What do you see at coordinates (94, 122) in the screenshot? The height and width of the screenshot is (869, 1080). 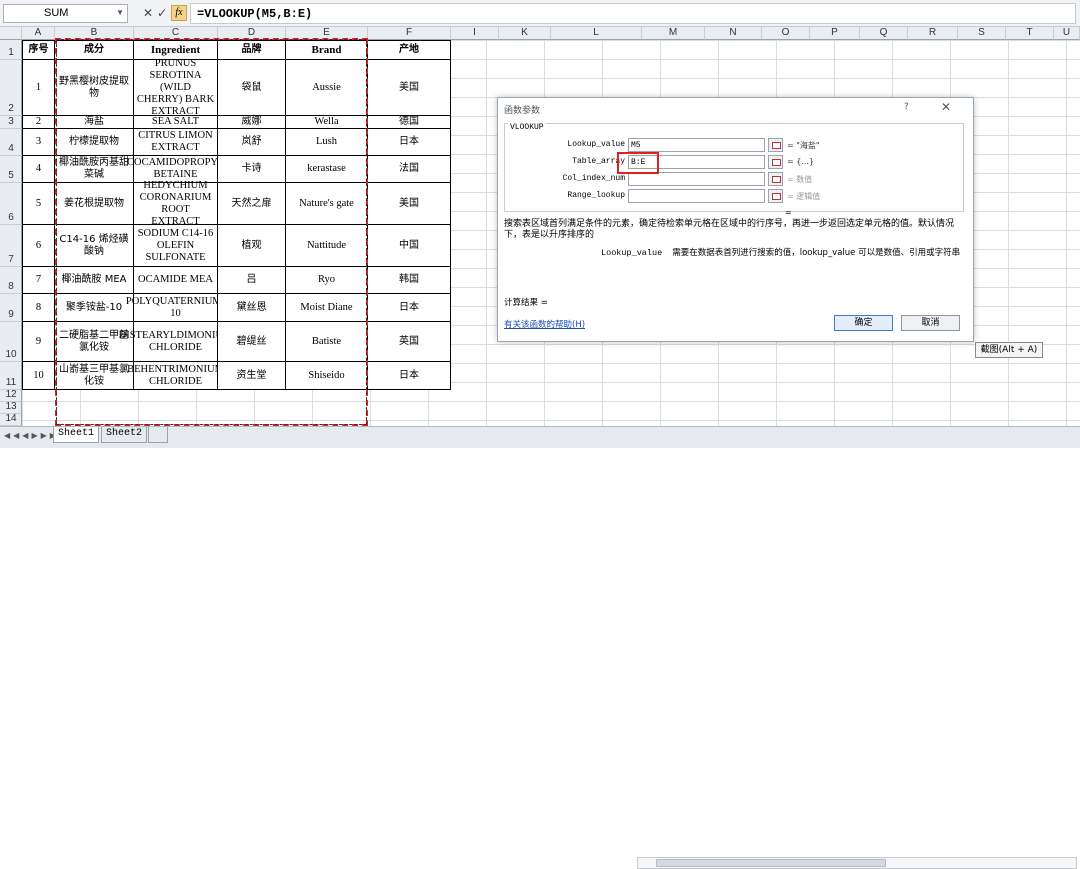 I see `table-cell: 海盐` at bounding box center [94, 122].